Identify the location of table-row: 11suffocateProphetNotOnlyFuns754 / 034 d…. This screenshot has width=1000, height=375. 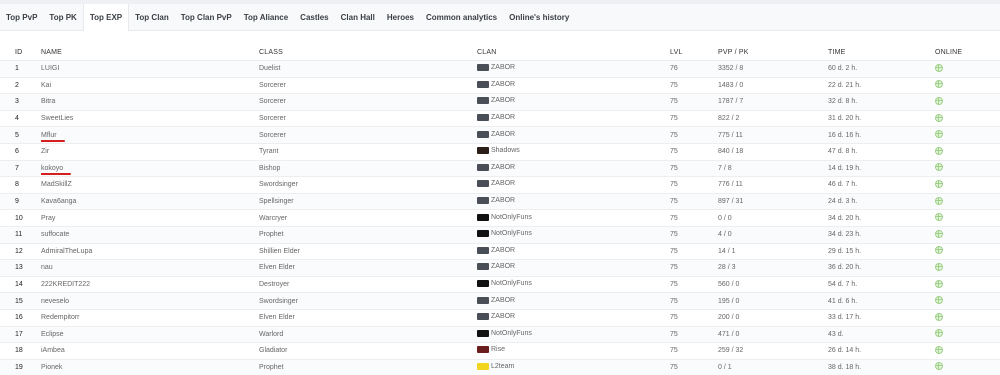
(500, 234).